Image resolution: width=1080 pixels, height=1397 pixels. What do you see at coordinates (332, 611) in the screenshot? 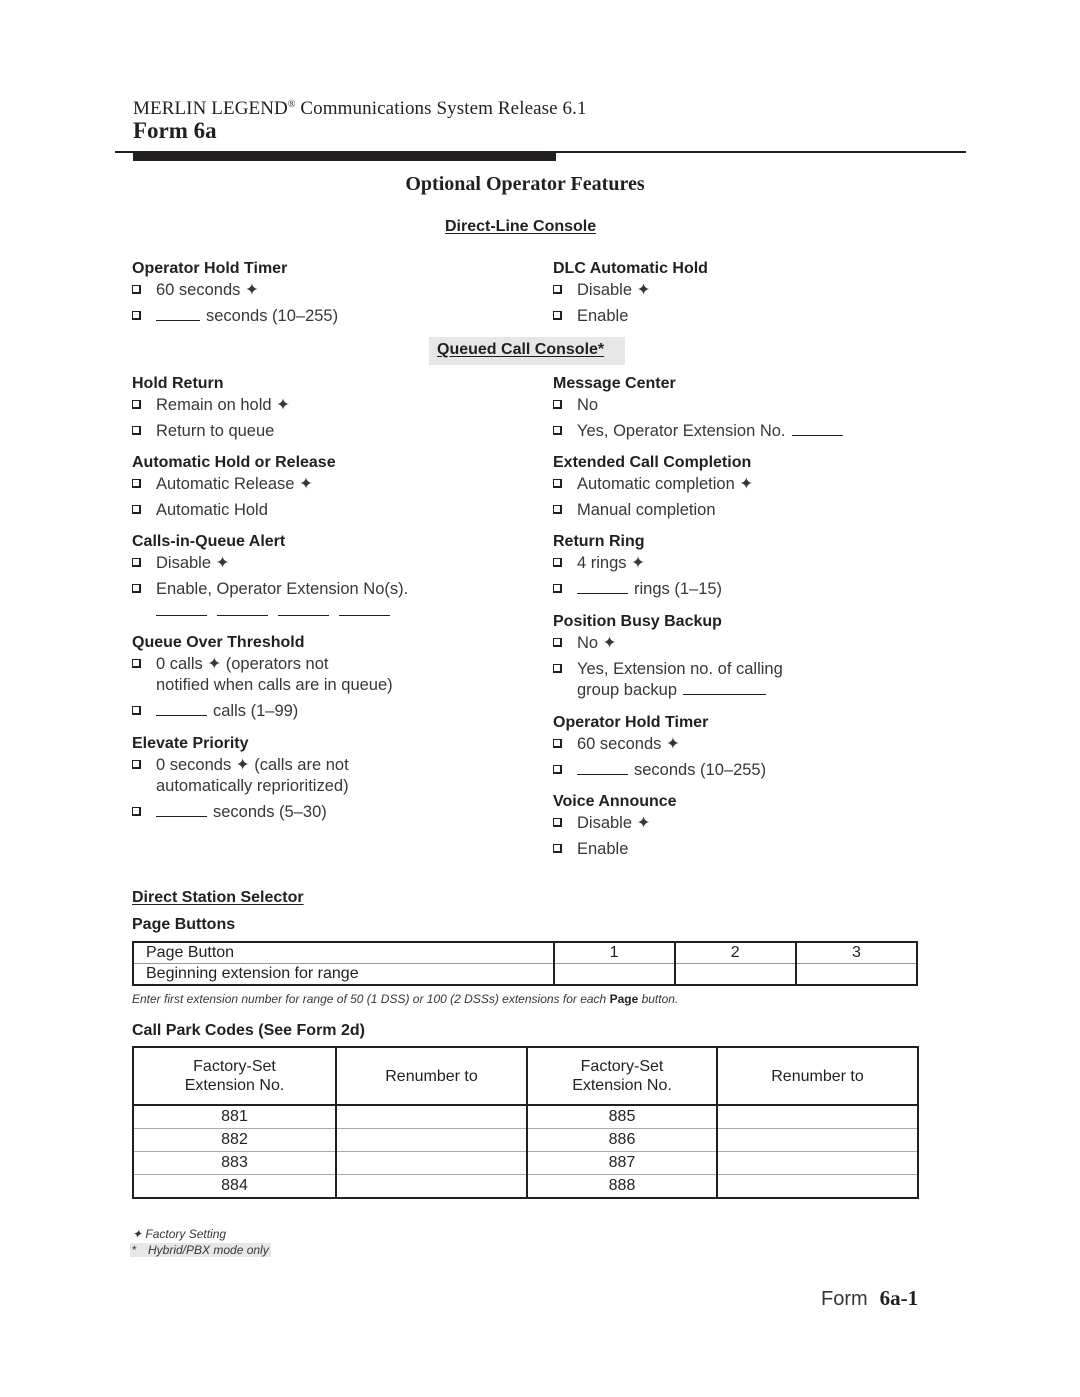
I see `extension-blanks` at bounding box center [332, 611].